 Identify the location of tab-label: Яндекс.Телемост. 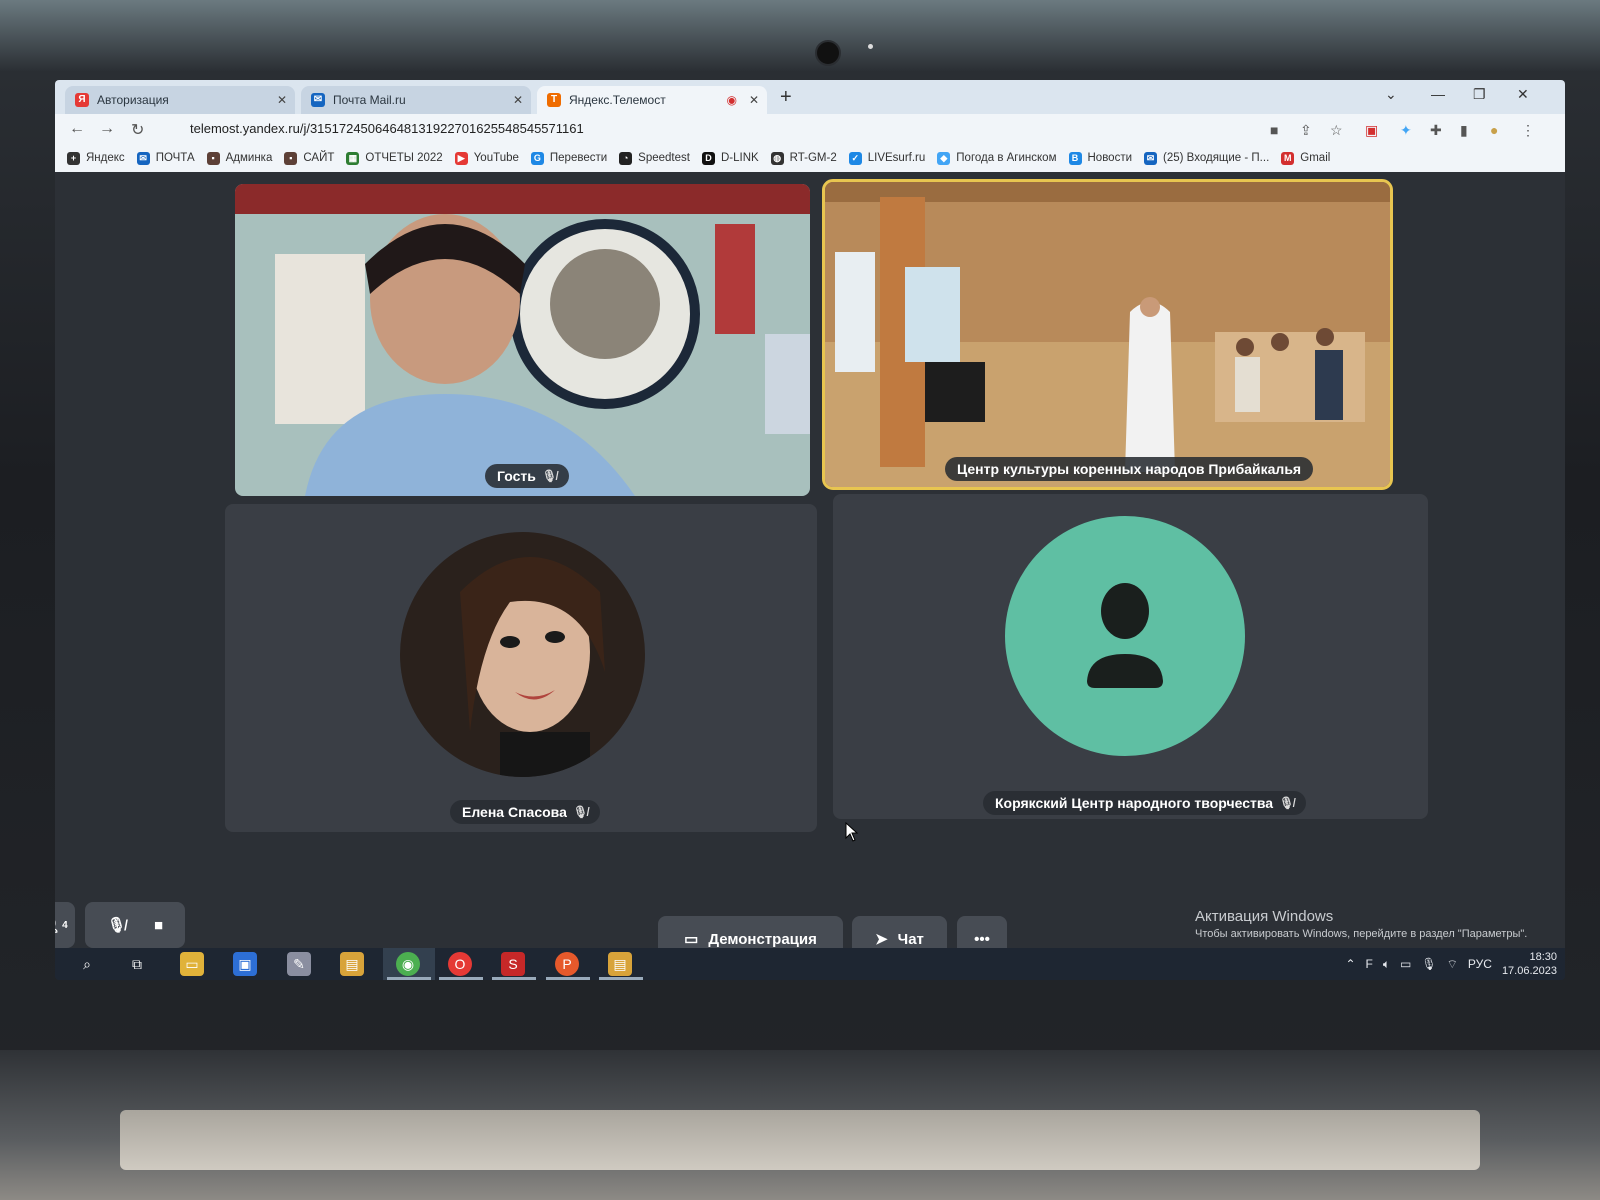
(617, 100).